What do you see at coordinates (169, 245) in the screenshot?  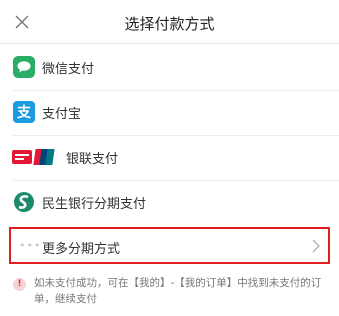 I see `more-installment-options: ••• 更多分期方式` at bounding box center [169, 245].